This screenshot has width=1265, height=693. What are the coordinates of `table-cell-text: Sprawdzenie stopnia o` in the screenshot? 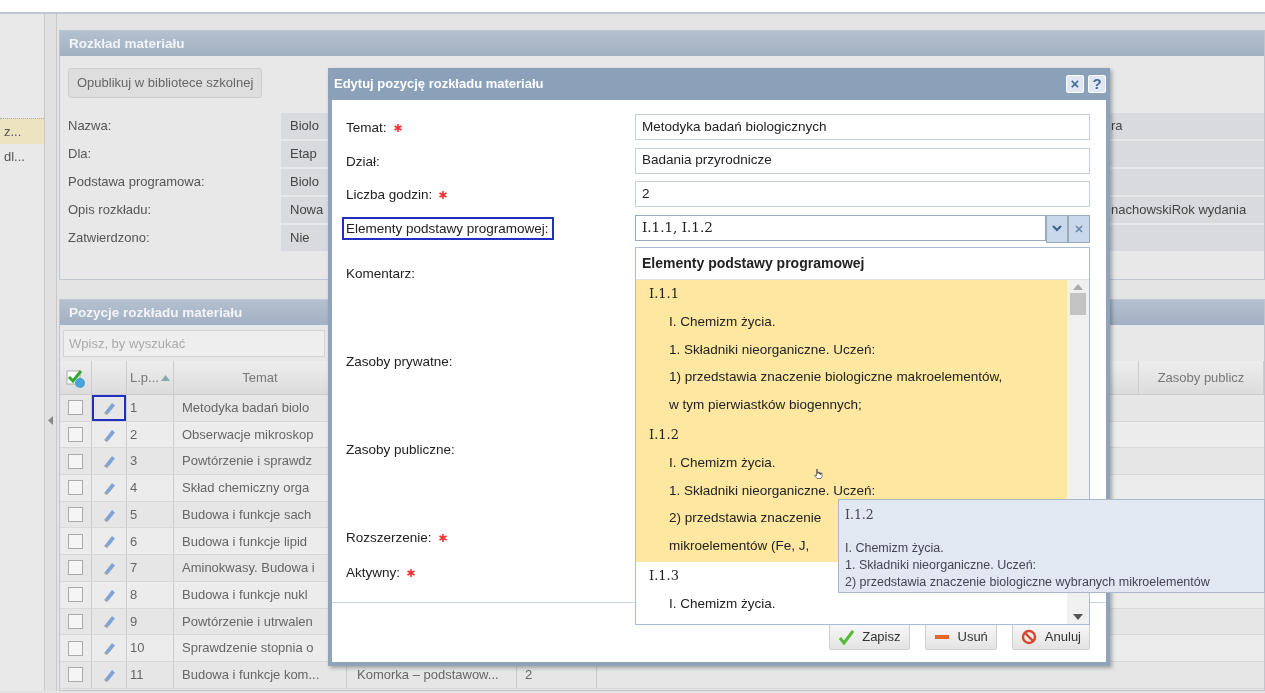 It's located at (248, 648).